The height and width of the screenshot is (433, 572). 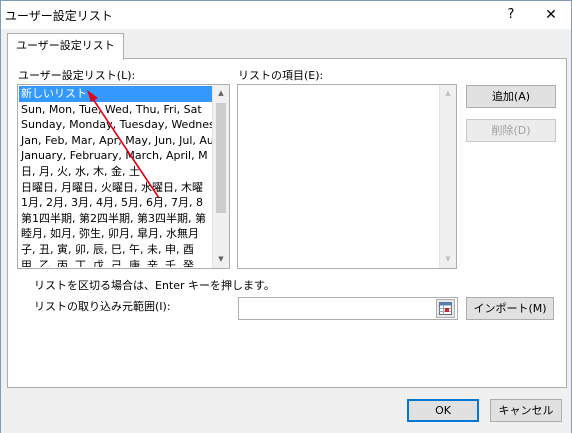 I want to click on cancel-button: キャンセル, so click(x=526, y=410).